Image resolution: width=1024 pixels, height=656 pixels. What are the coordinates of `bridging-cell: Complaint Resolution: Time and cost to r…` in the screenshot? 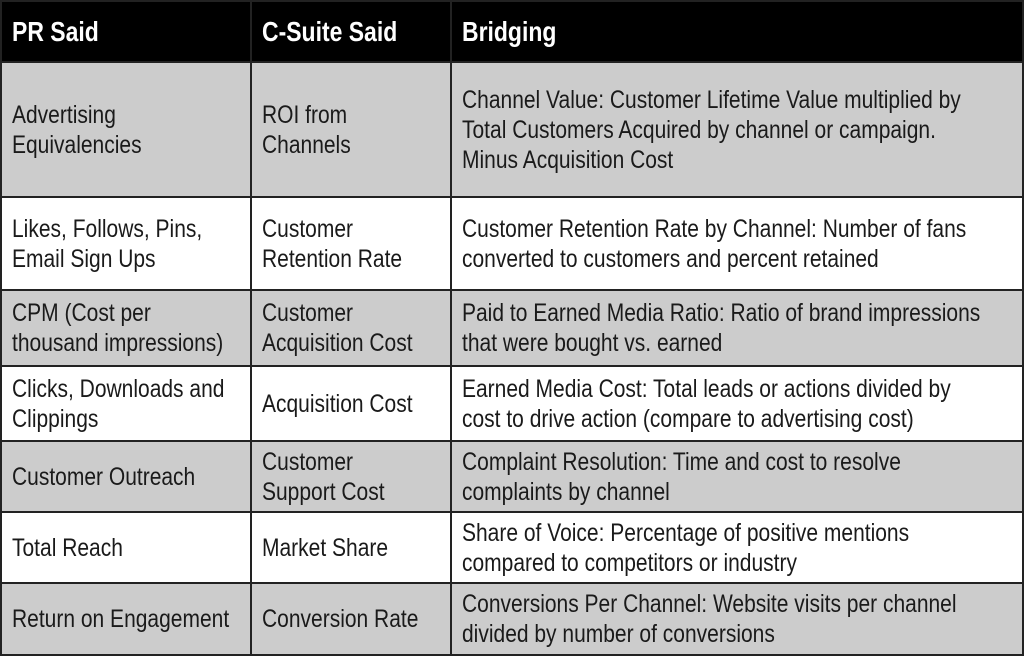 It's located at (737, 476).